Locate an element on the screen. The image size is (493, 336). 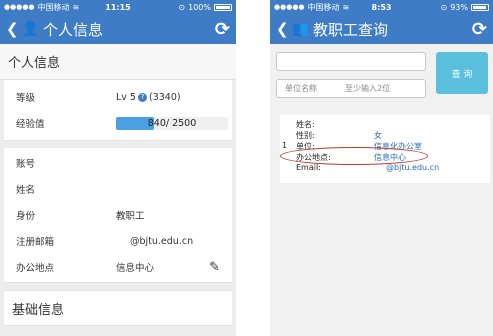
query-button: 查 询 is located at coordinates (462, 73).